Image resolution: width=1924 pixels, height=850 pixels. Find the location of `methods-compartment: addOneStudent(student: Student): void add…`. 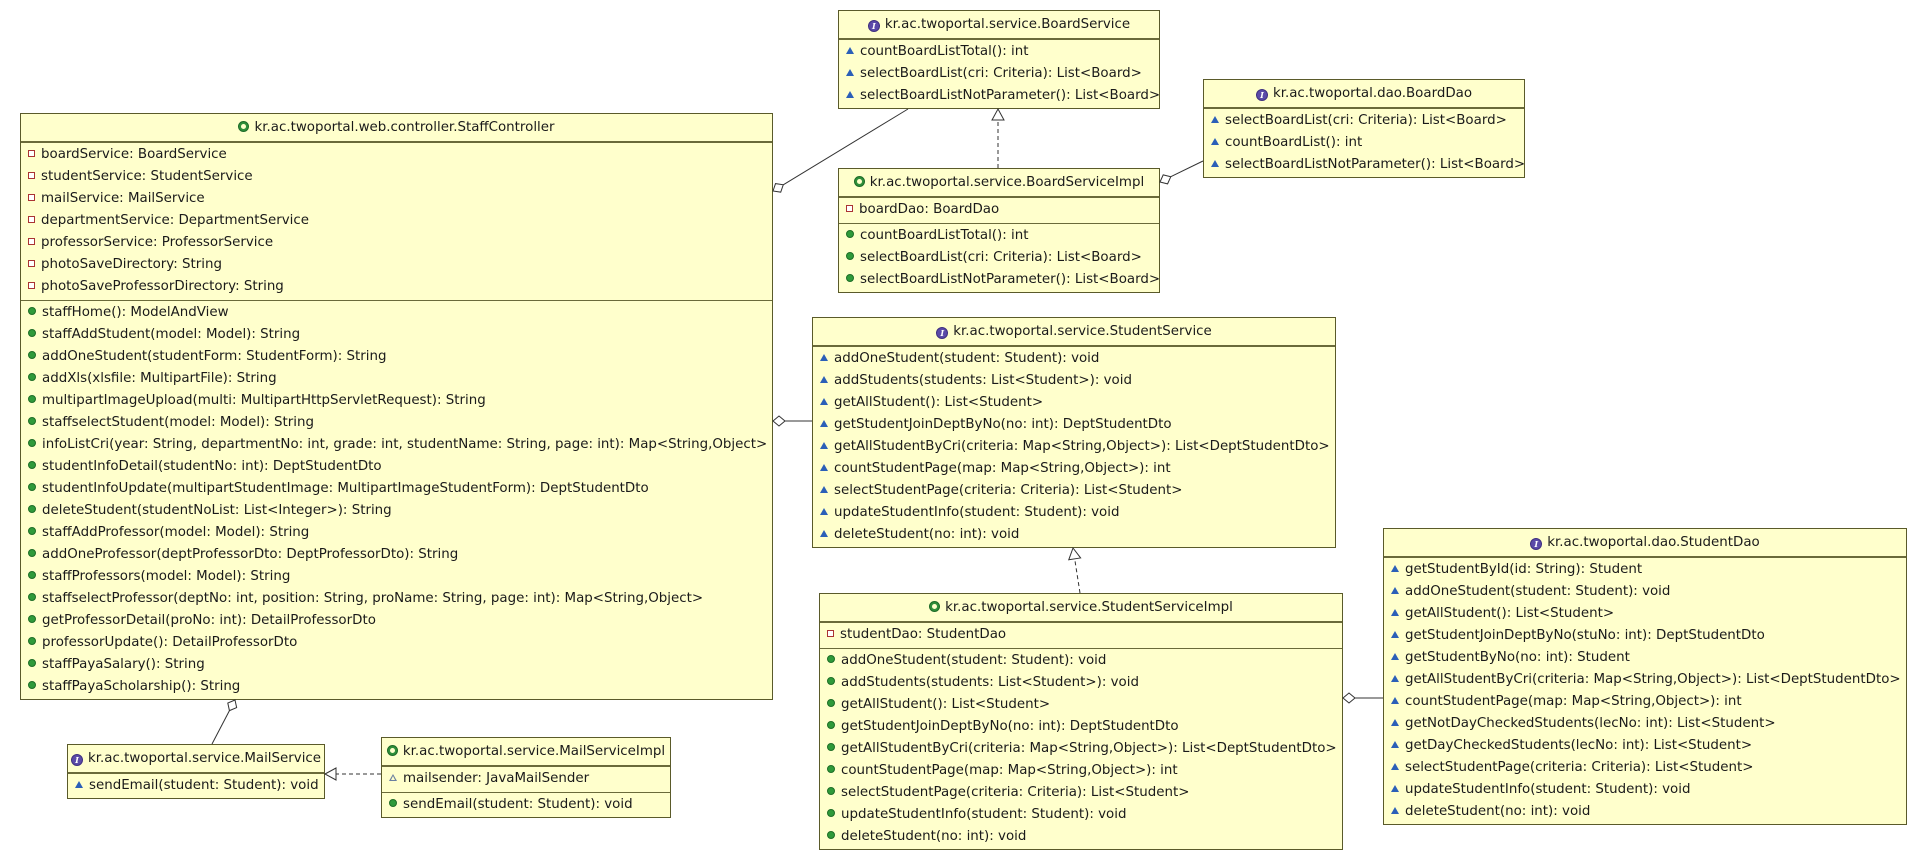

methods-compartment: addOneStudent(student: Student): void add… is located at coordinates (1081, 748).